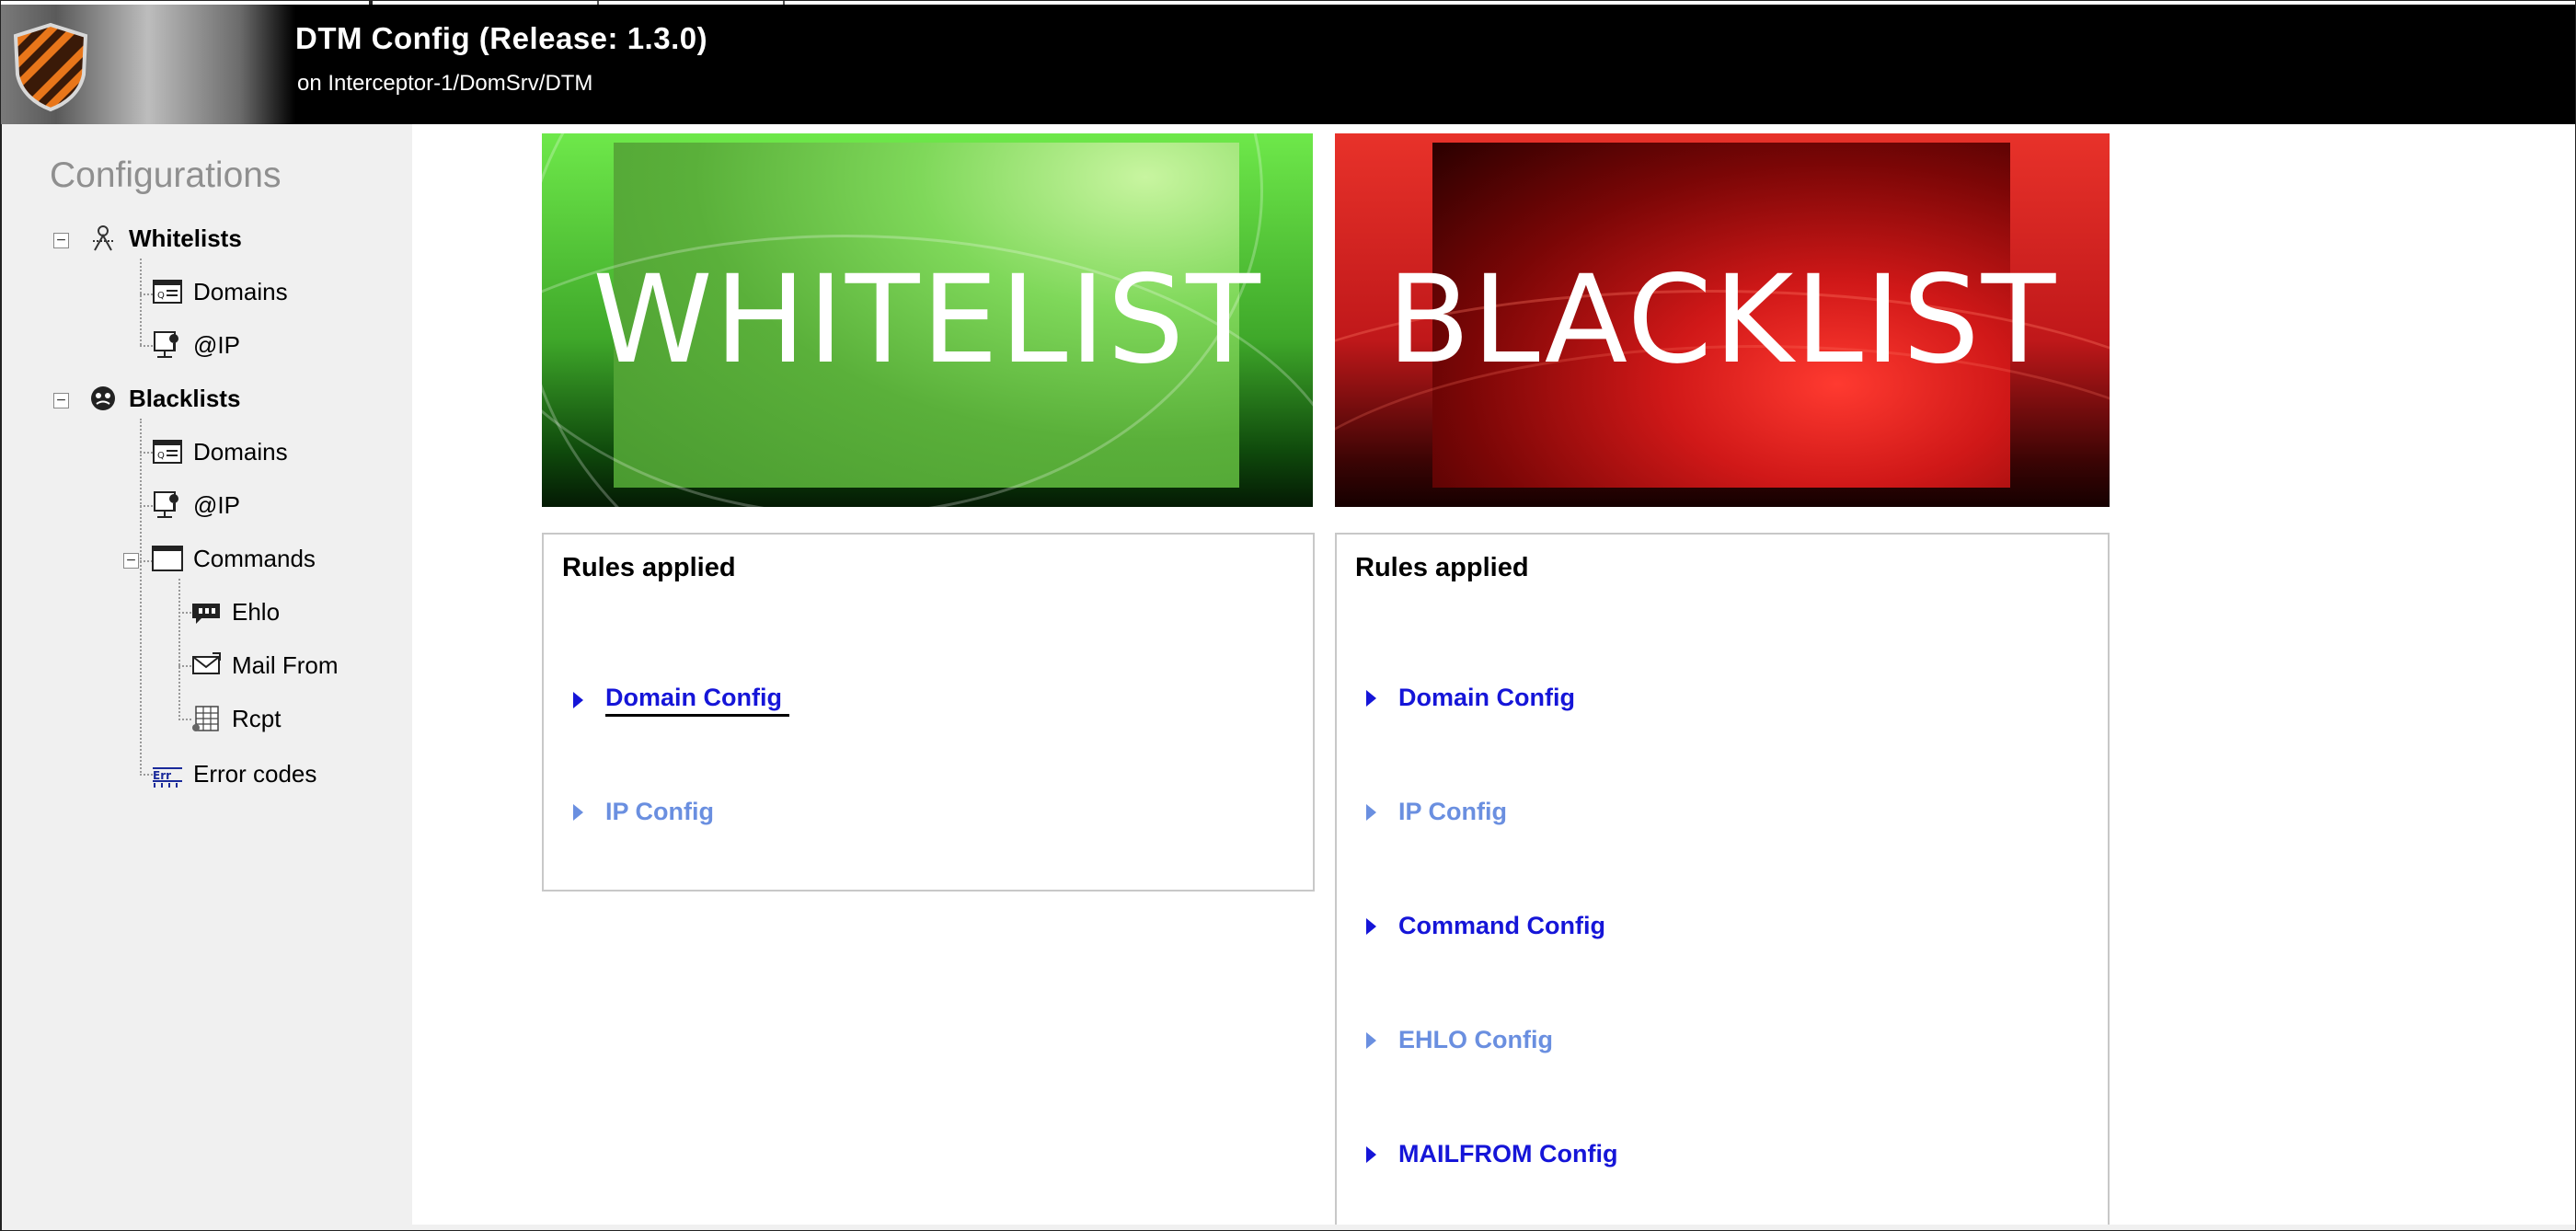 The height and width of the screenshot is (1231, 2576). I want to click on window-icon, so click(167, 559).